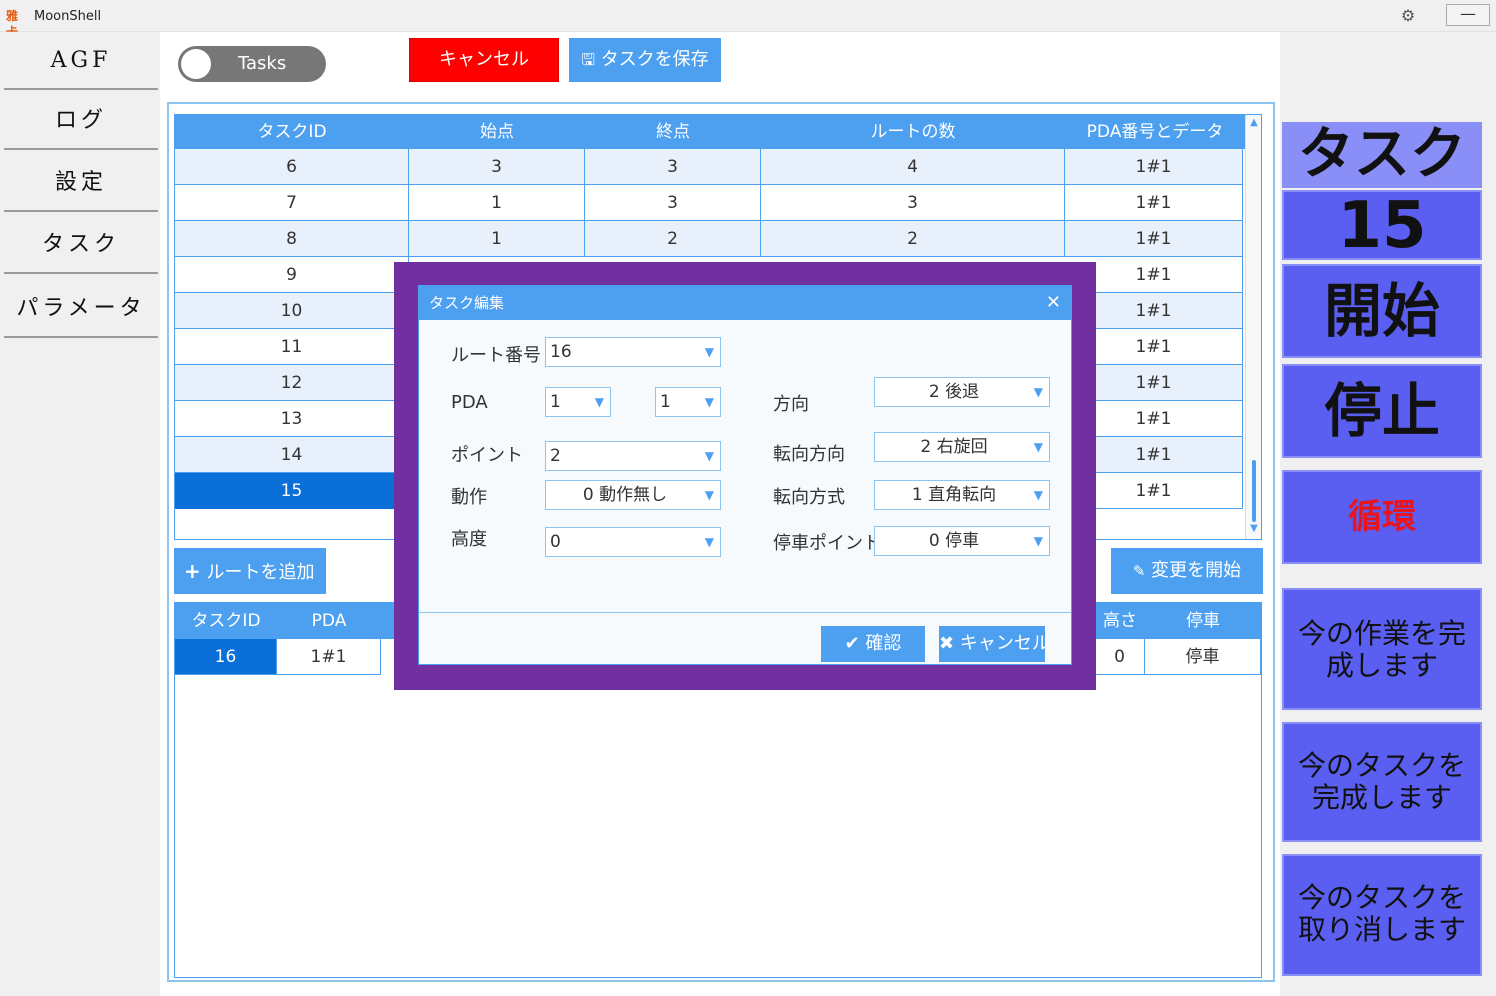  What do you see at coordinates (745, 612) in the screenshot?
I see `dialog-separator` at bounding box center [745, 612].